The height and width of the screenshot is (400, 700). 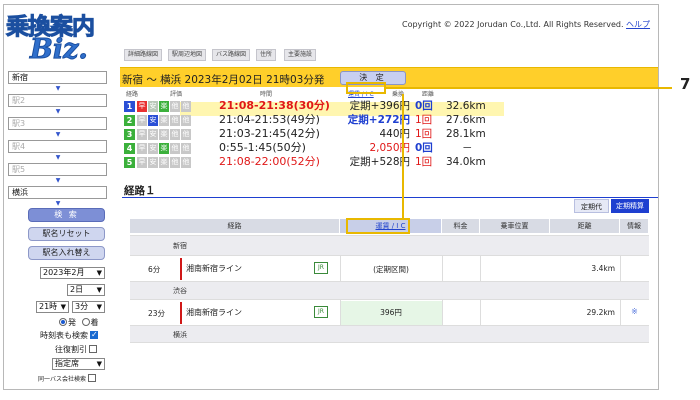 I want to click on bus-label: 同一バス会社検索, so click(x=62, y=379).